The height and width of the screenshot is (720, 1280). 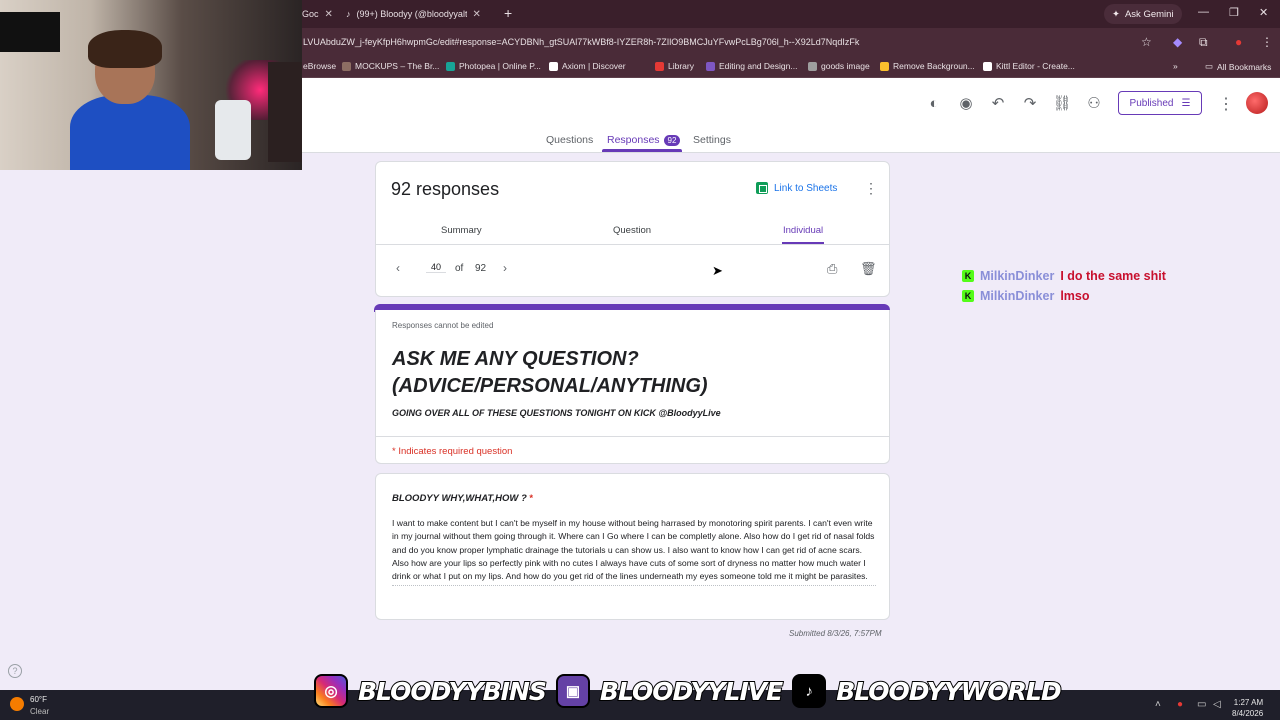 What do you see at coordinates (1267, 42) in the screenshot?
I see `browser-menu-icon: ⋮` at bounding box center [1267, 42].